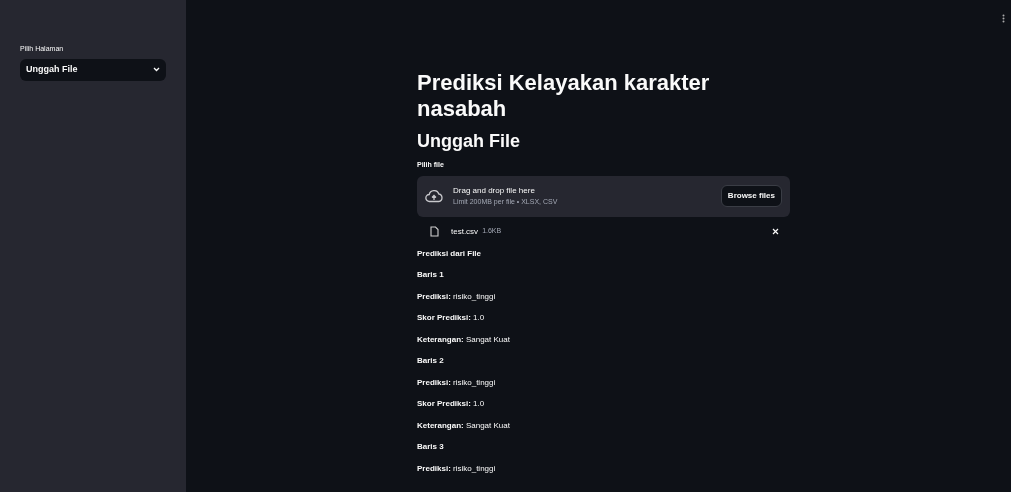 The height and width of the screenshot is (492, 1011). Describe the element at coordinates (1003, 18) in the screenshot. I see `more-menu-icon` at that location.